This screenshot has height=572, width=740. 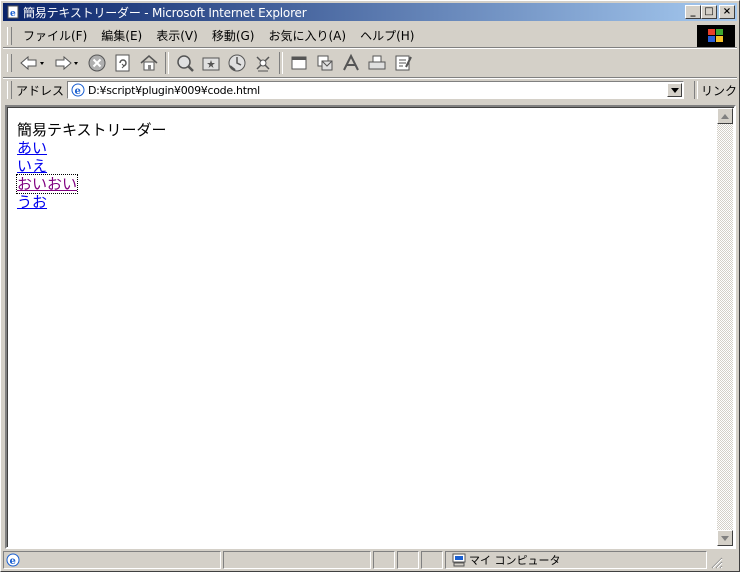 I want to click on home-button, so click(x=149, y=63).